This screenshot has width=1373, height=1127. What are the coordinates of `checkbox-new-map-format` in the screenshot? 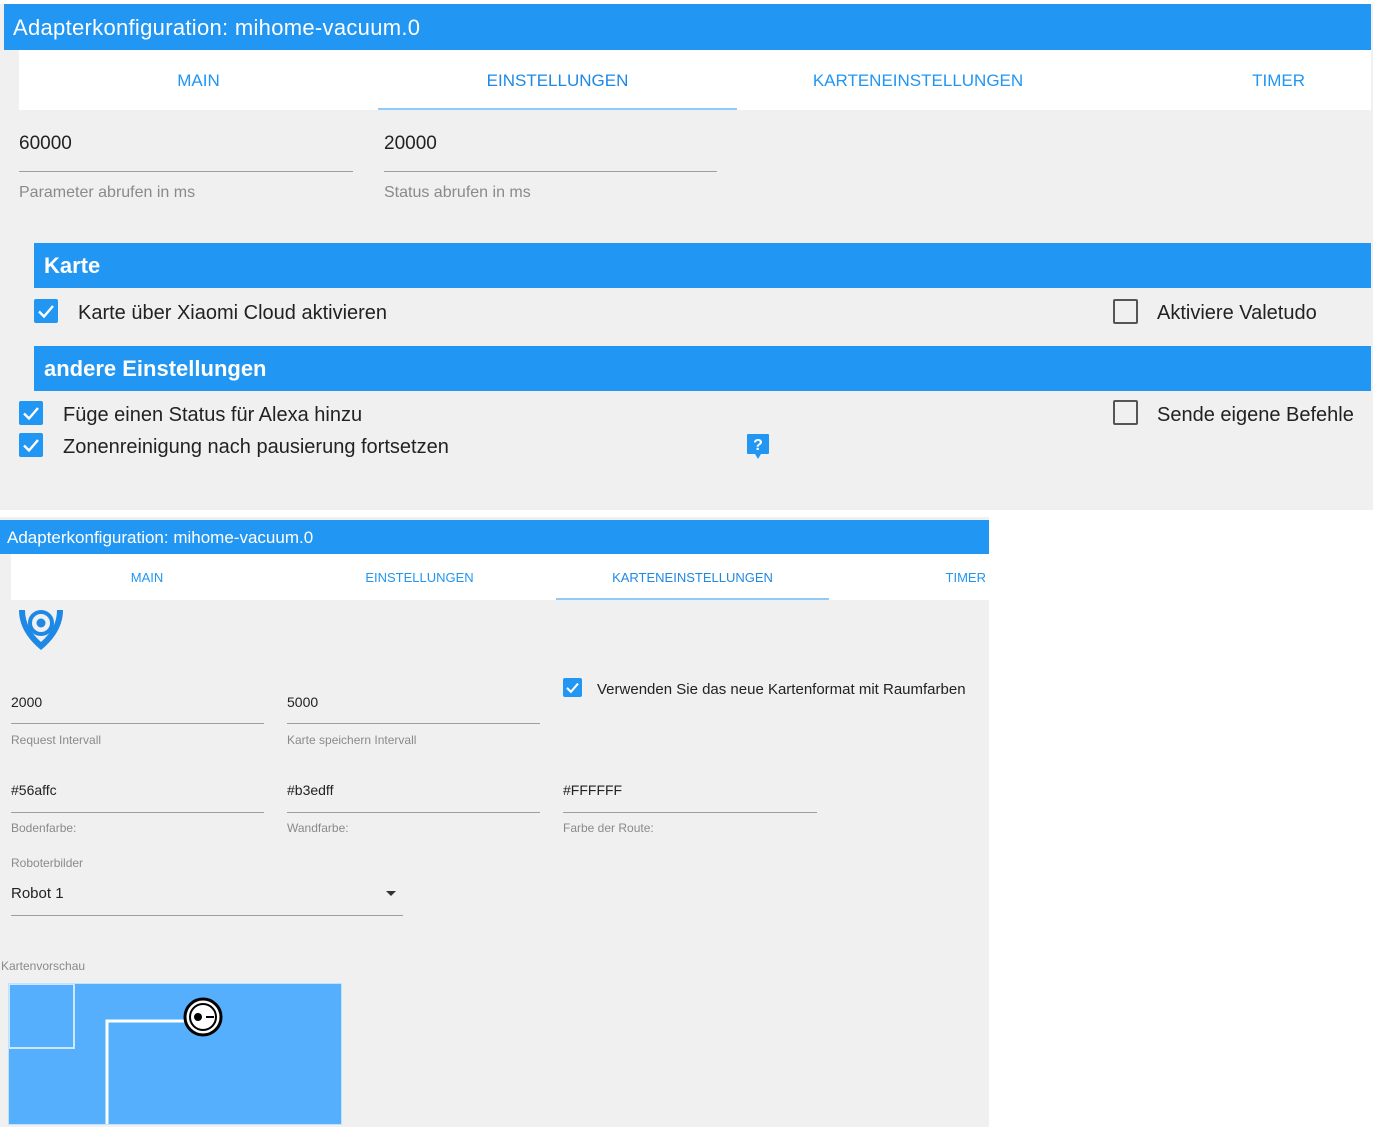 It's located at (572, 687).